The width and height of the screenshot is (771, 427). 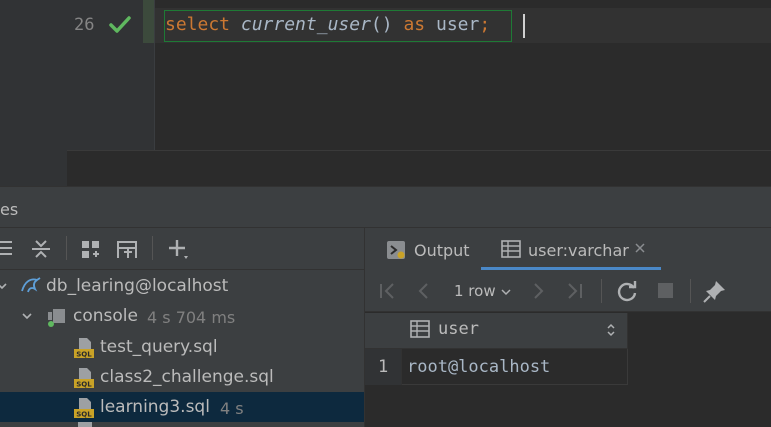 I want to click on refresh-icon, so click(x=627, y=291).